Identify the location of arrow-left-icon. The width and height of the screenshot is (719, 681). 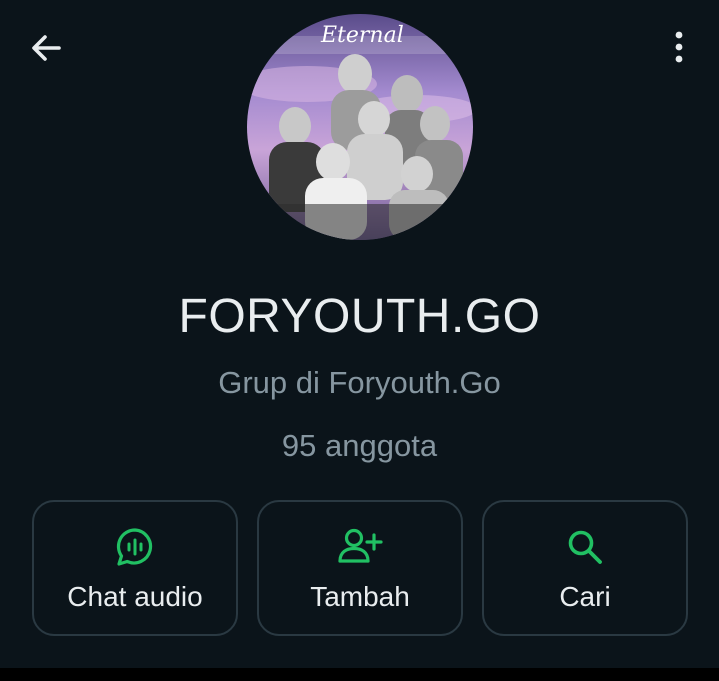
(46, 48).